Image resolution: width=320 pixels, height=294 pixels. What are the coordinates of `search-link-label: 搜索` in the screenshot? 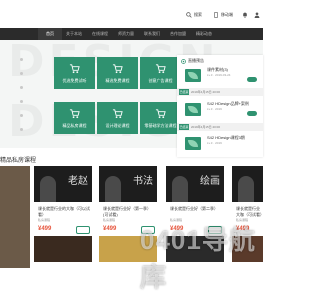 It's located at (198, 14).